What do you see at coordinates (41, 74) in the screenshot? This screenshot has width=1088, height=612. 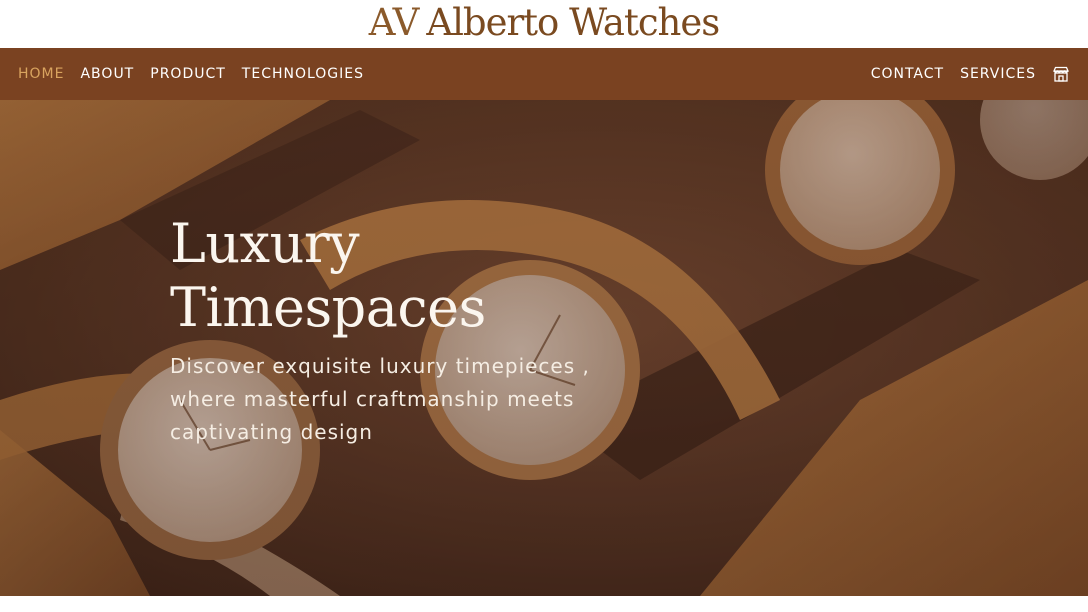 I see `nav-link-home: HOME` at bounding box center [41, 74].